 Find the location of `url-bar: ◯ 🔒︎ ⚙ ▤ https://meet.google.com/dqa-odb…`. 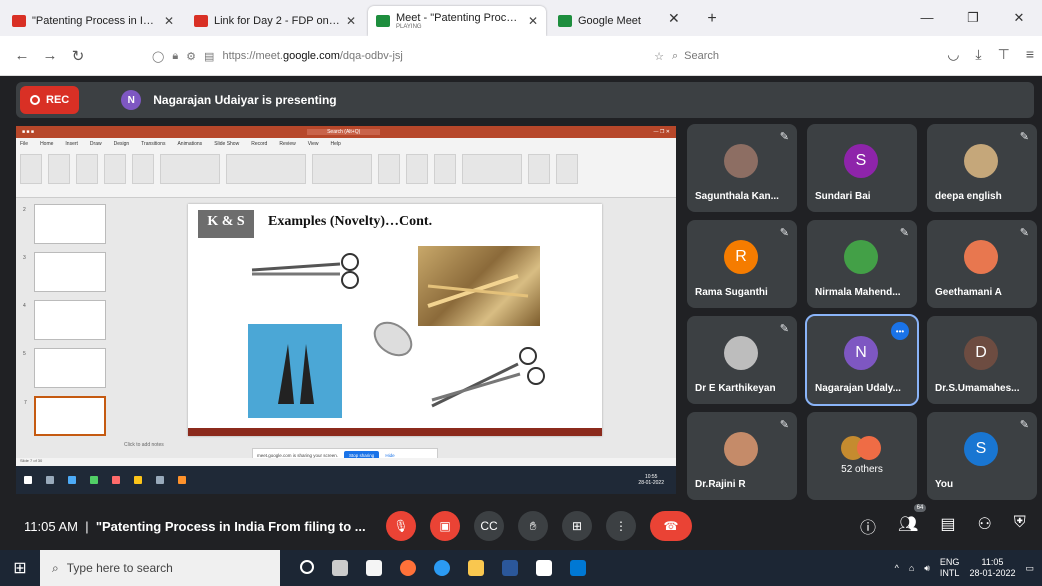

url-bar: ◯ 🔒︎ ⚙ ▤ https://meet.google.com/dqa-odb… is located at coordinates (408, 56).